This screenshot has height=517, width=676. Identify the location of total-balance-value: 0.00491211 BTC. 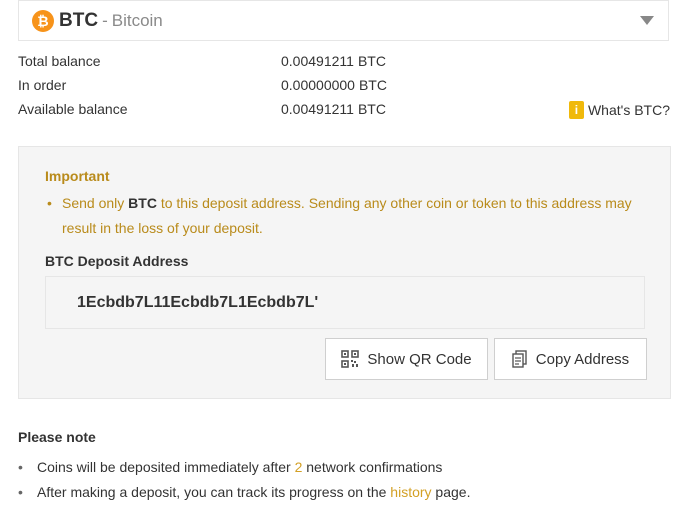
(333, 61).